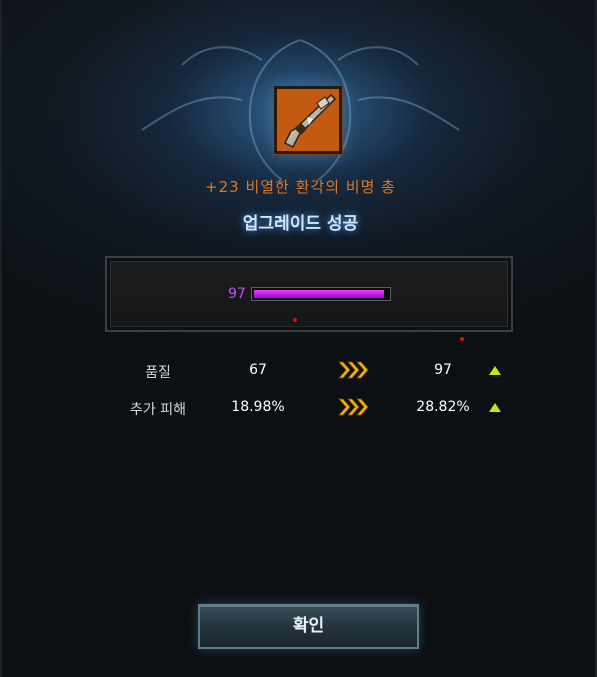  I want to click on stat-label-quality: 품질, so click(158, 373).